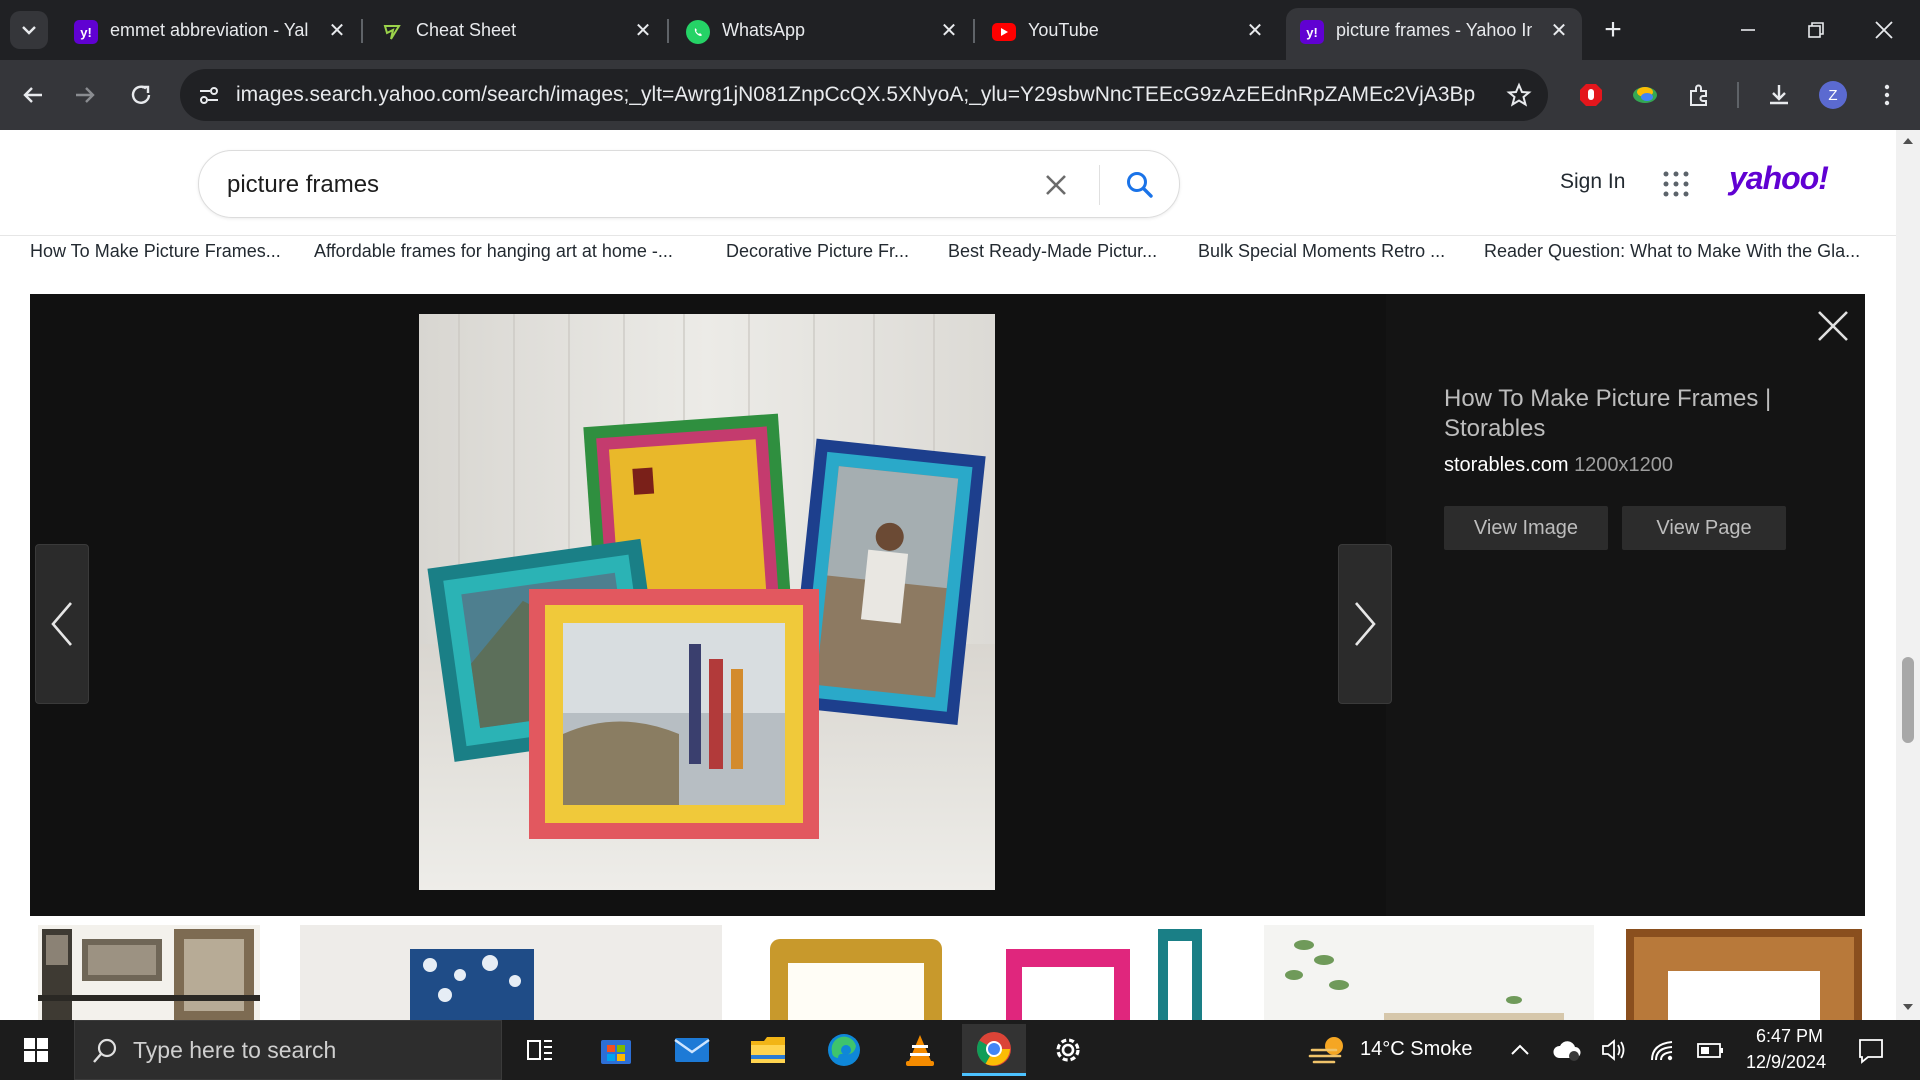 Image resolution: width=1920 pixels, height=1080 pixels. Describe the element at coordinates (209, 95) in the screenshot. I see `site-settings-icon` at that location.